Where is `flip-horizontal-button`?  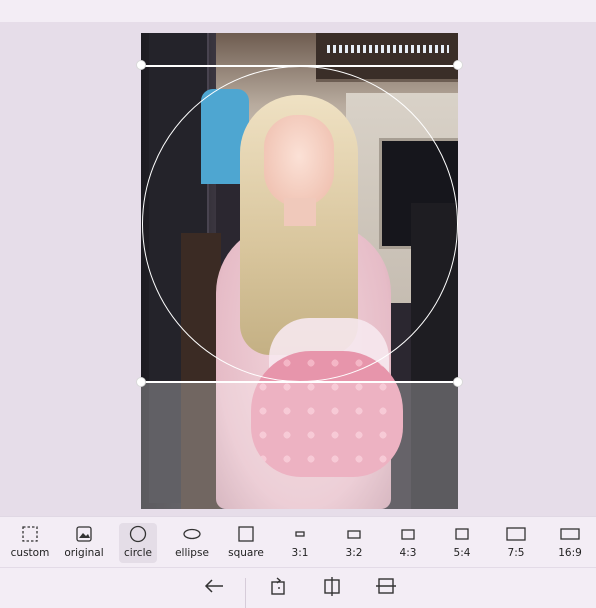 flip-horizontal-button is located at coordinates (332, 588).